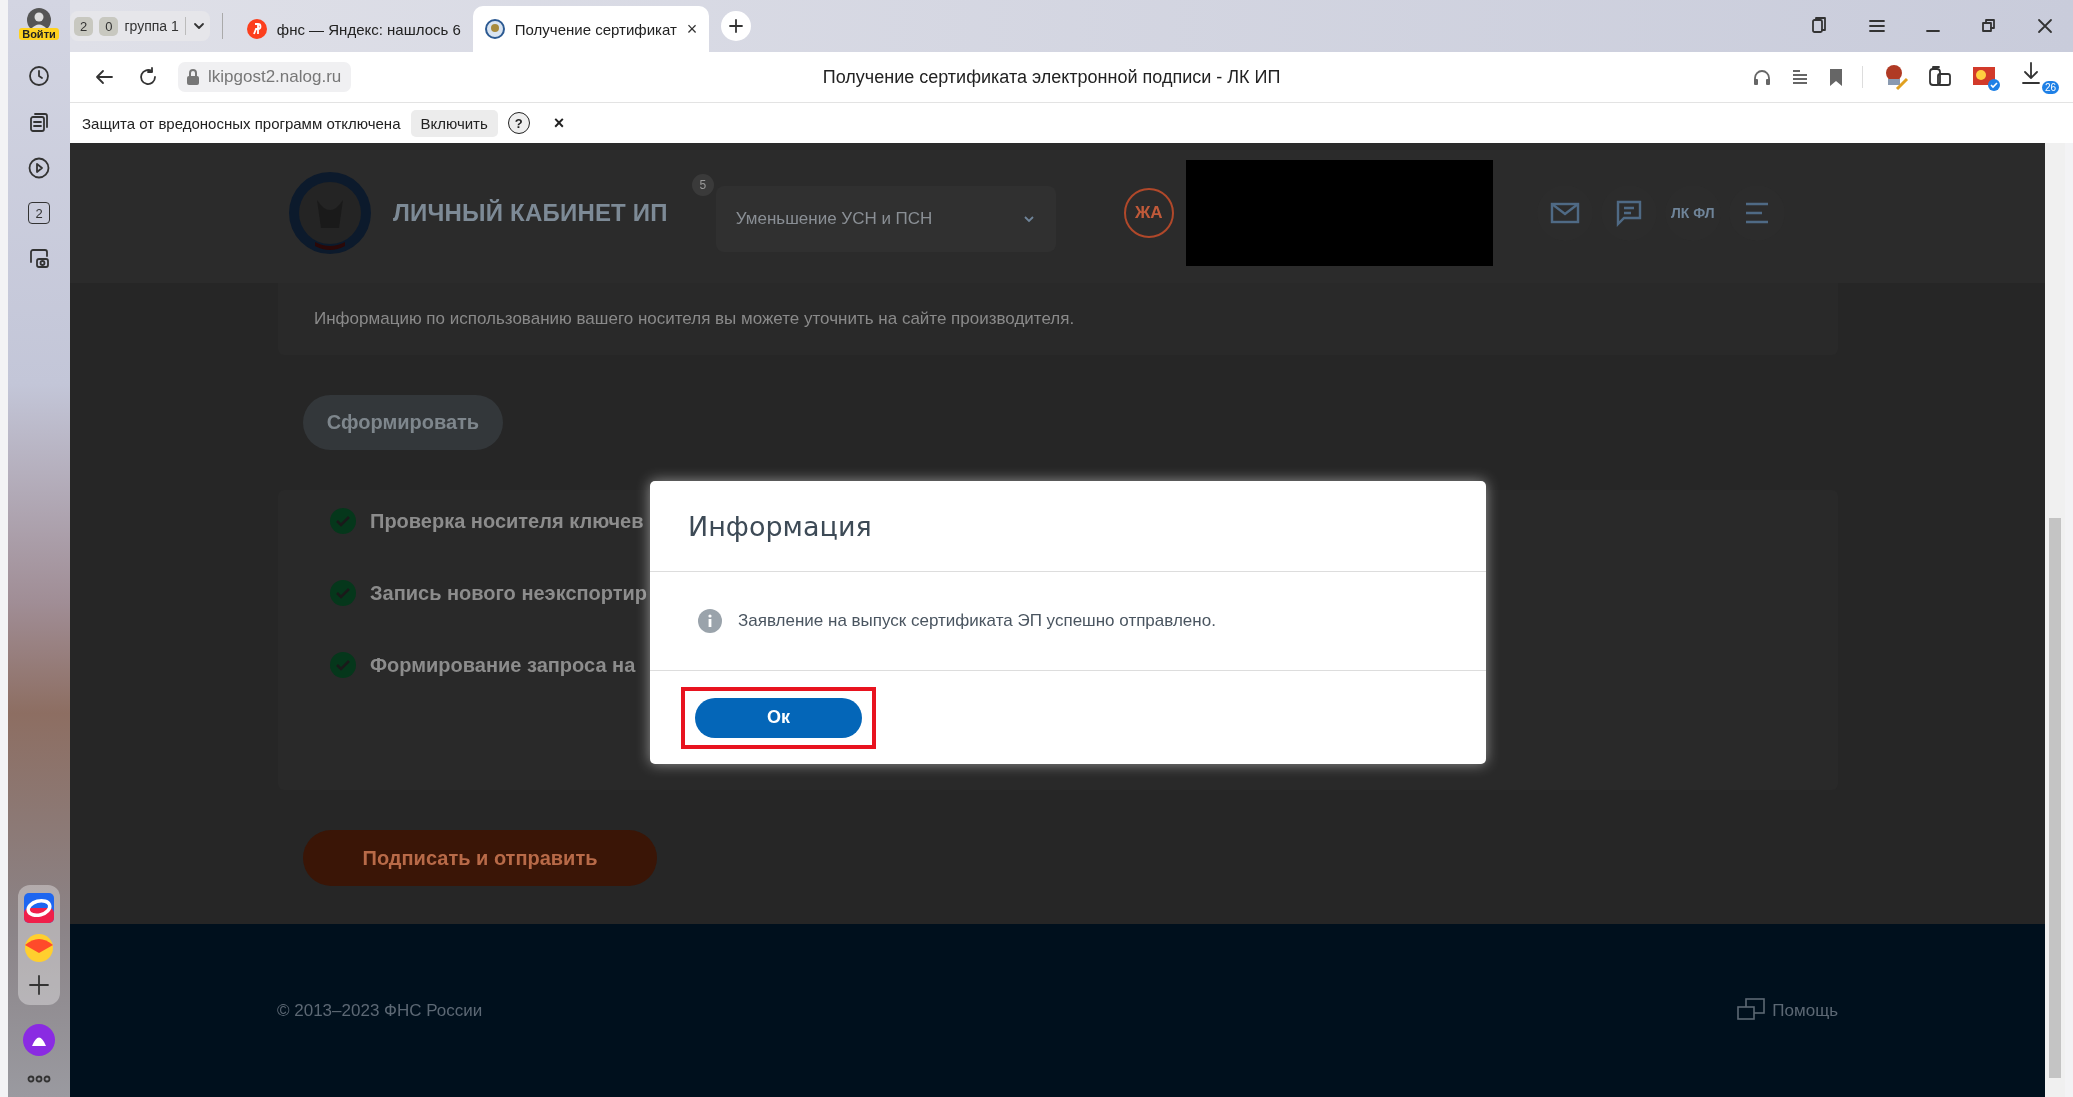 The height and width of the screenshot is (1097, 2073). I want to click on service-dropdown: Уменьшение УСН и ПСН, so click(885, 219).